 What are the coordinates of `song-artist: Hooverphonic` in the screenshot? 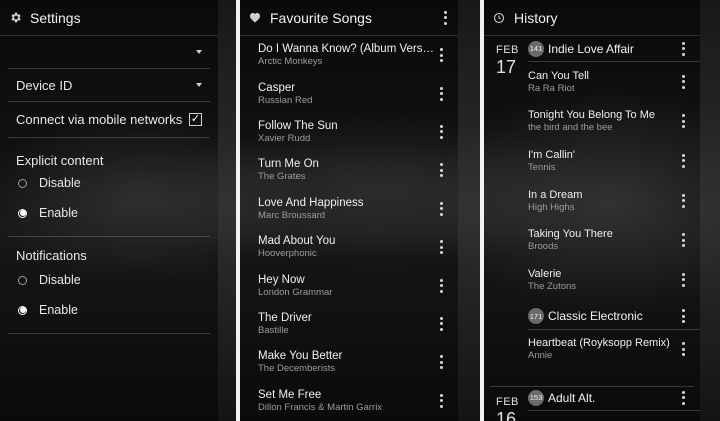 It's located at (287, 254).